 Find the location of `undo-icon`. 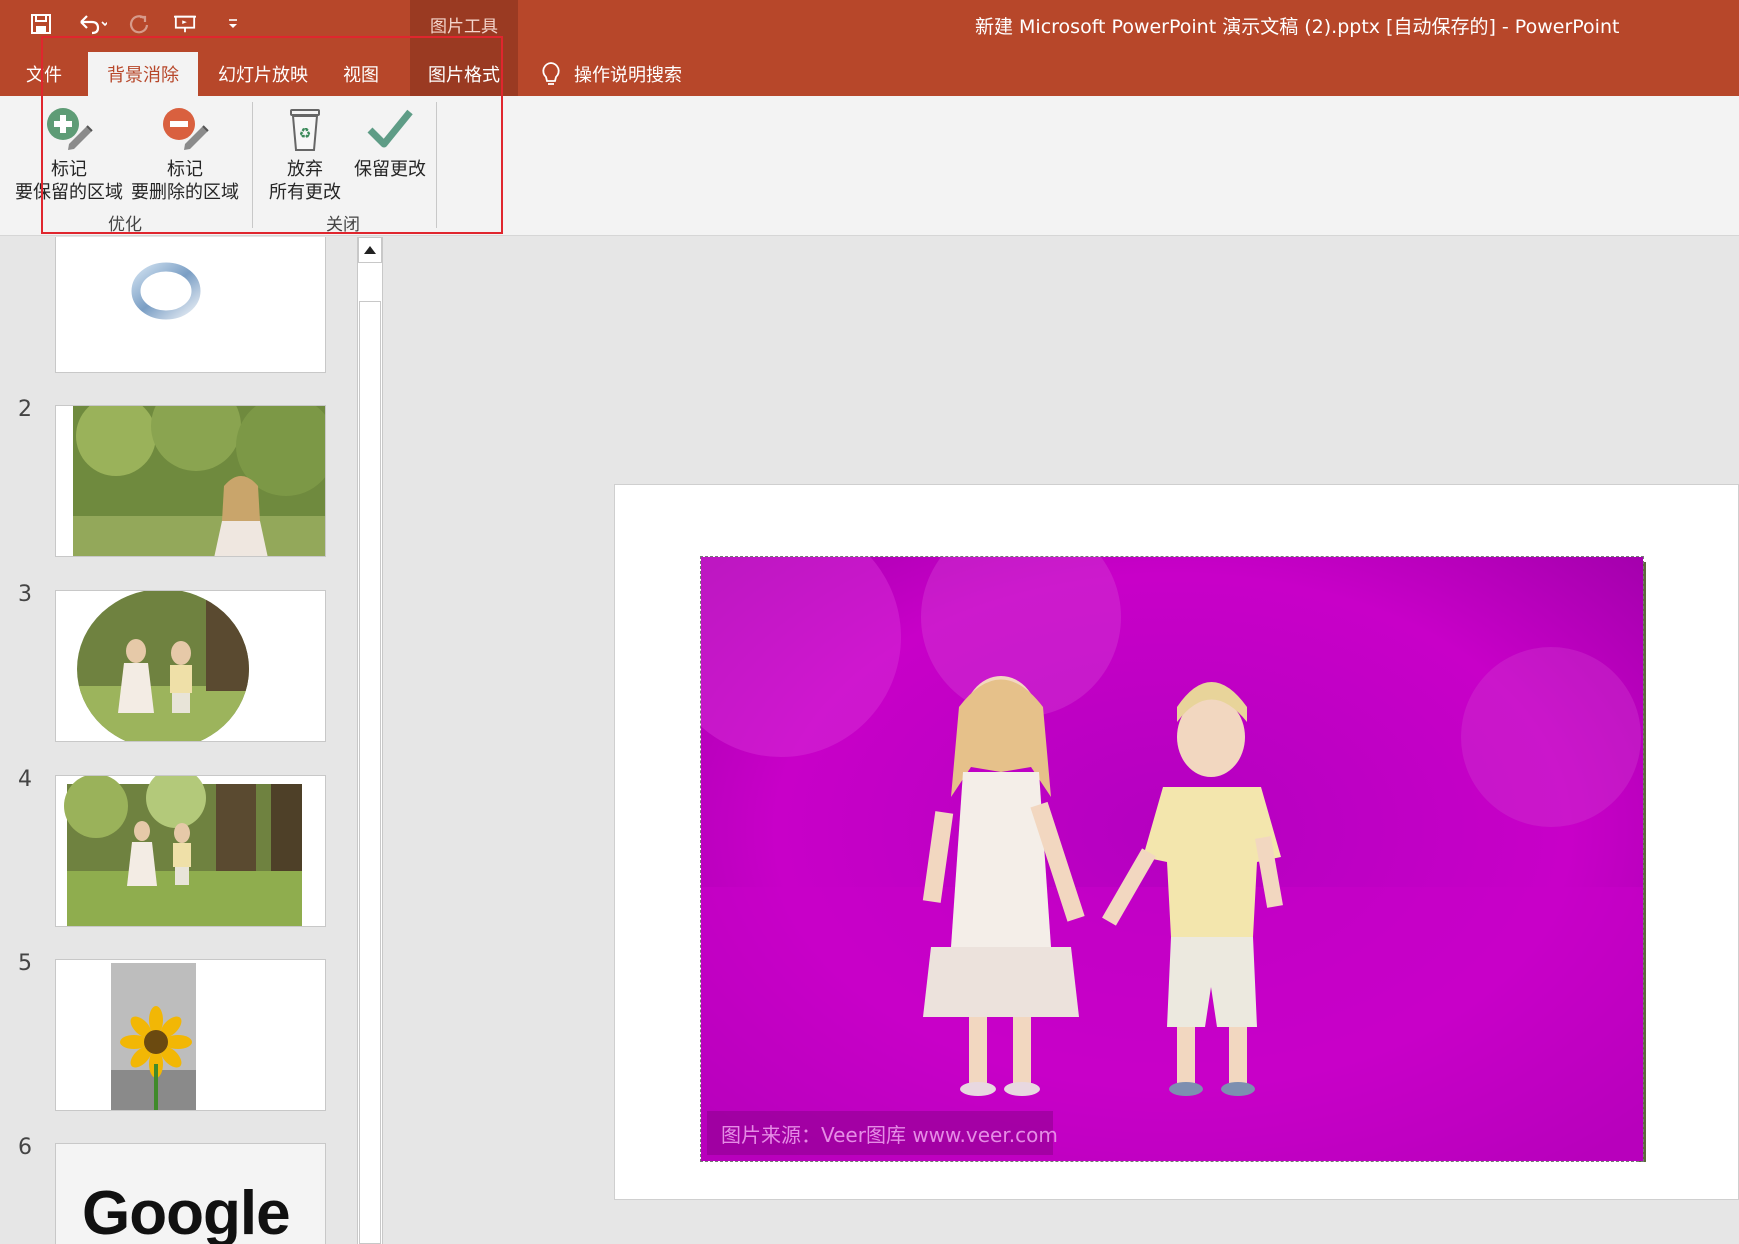

undo-icon is located at coordinates (93, 25).